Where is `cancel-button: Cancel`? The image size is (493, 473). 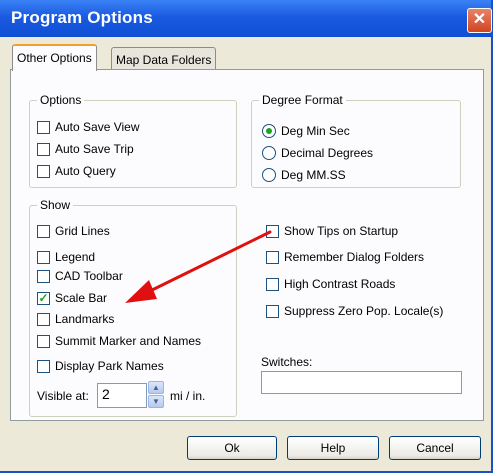 cancel-button: Cancel is located at coordinates (435, 448).